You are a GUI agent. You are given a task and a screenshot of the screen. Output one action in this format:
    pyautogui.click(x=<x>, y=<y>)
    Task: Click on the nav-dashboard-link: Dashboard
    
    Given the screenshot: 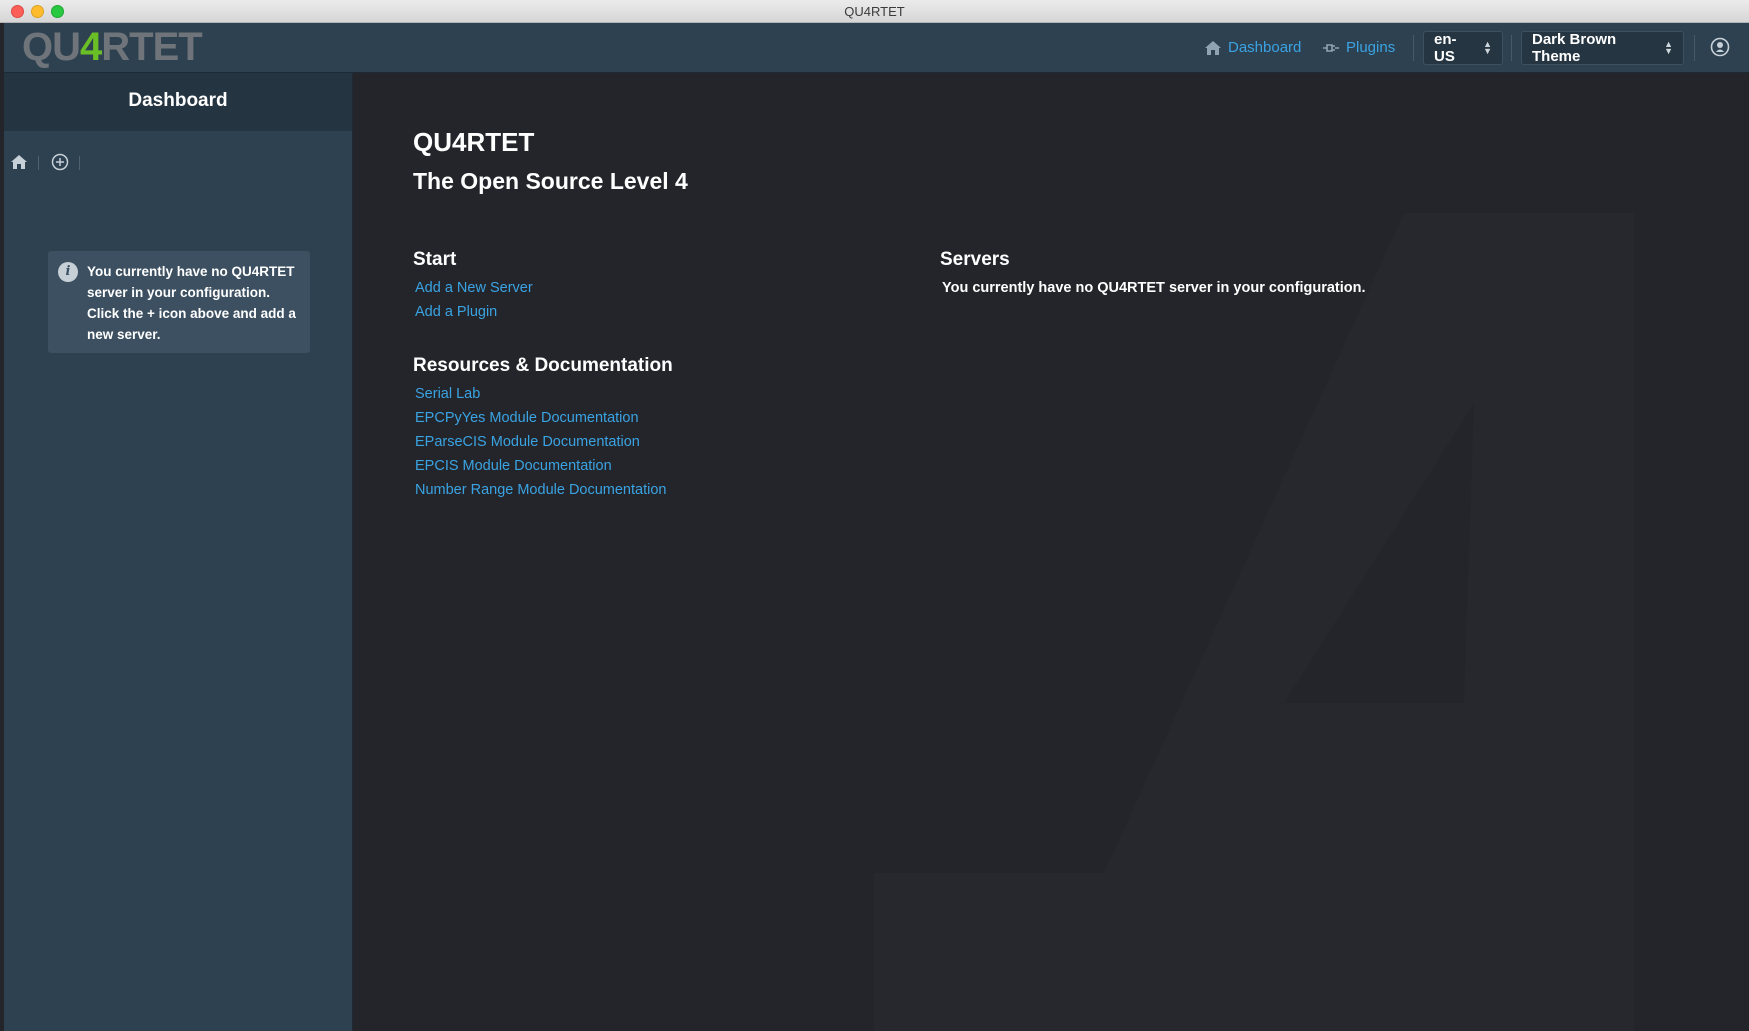 What is the action you would take?
    pyautogui.click(x=1252, y=47)
    